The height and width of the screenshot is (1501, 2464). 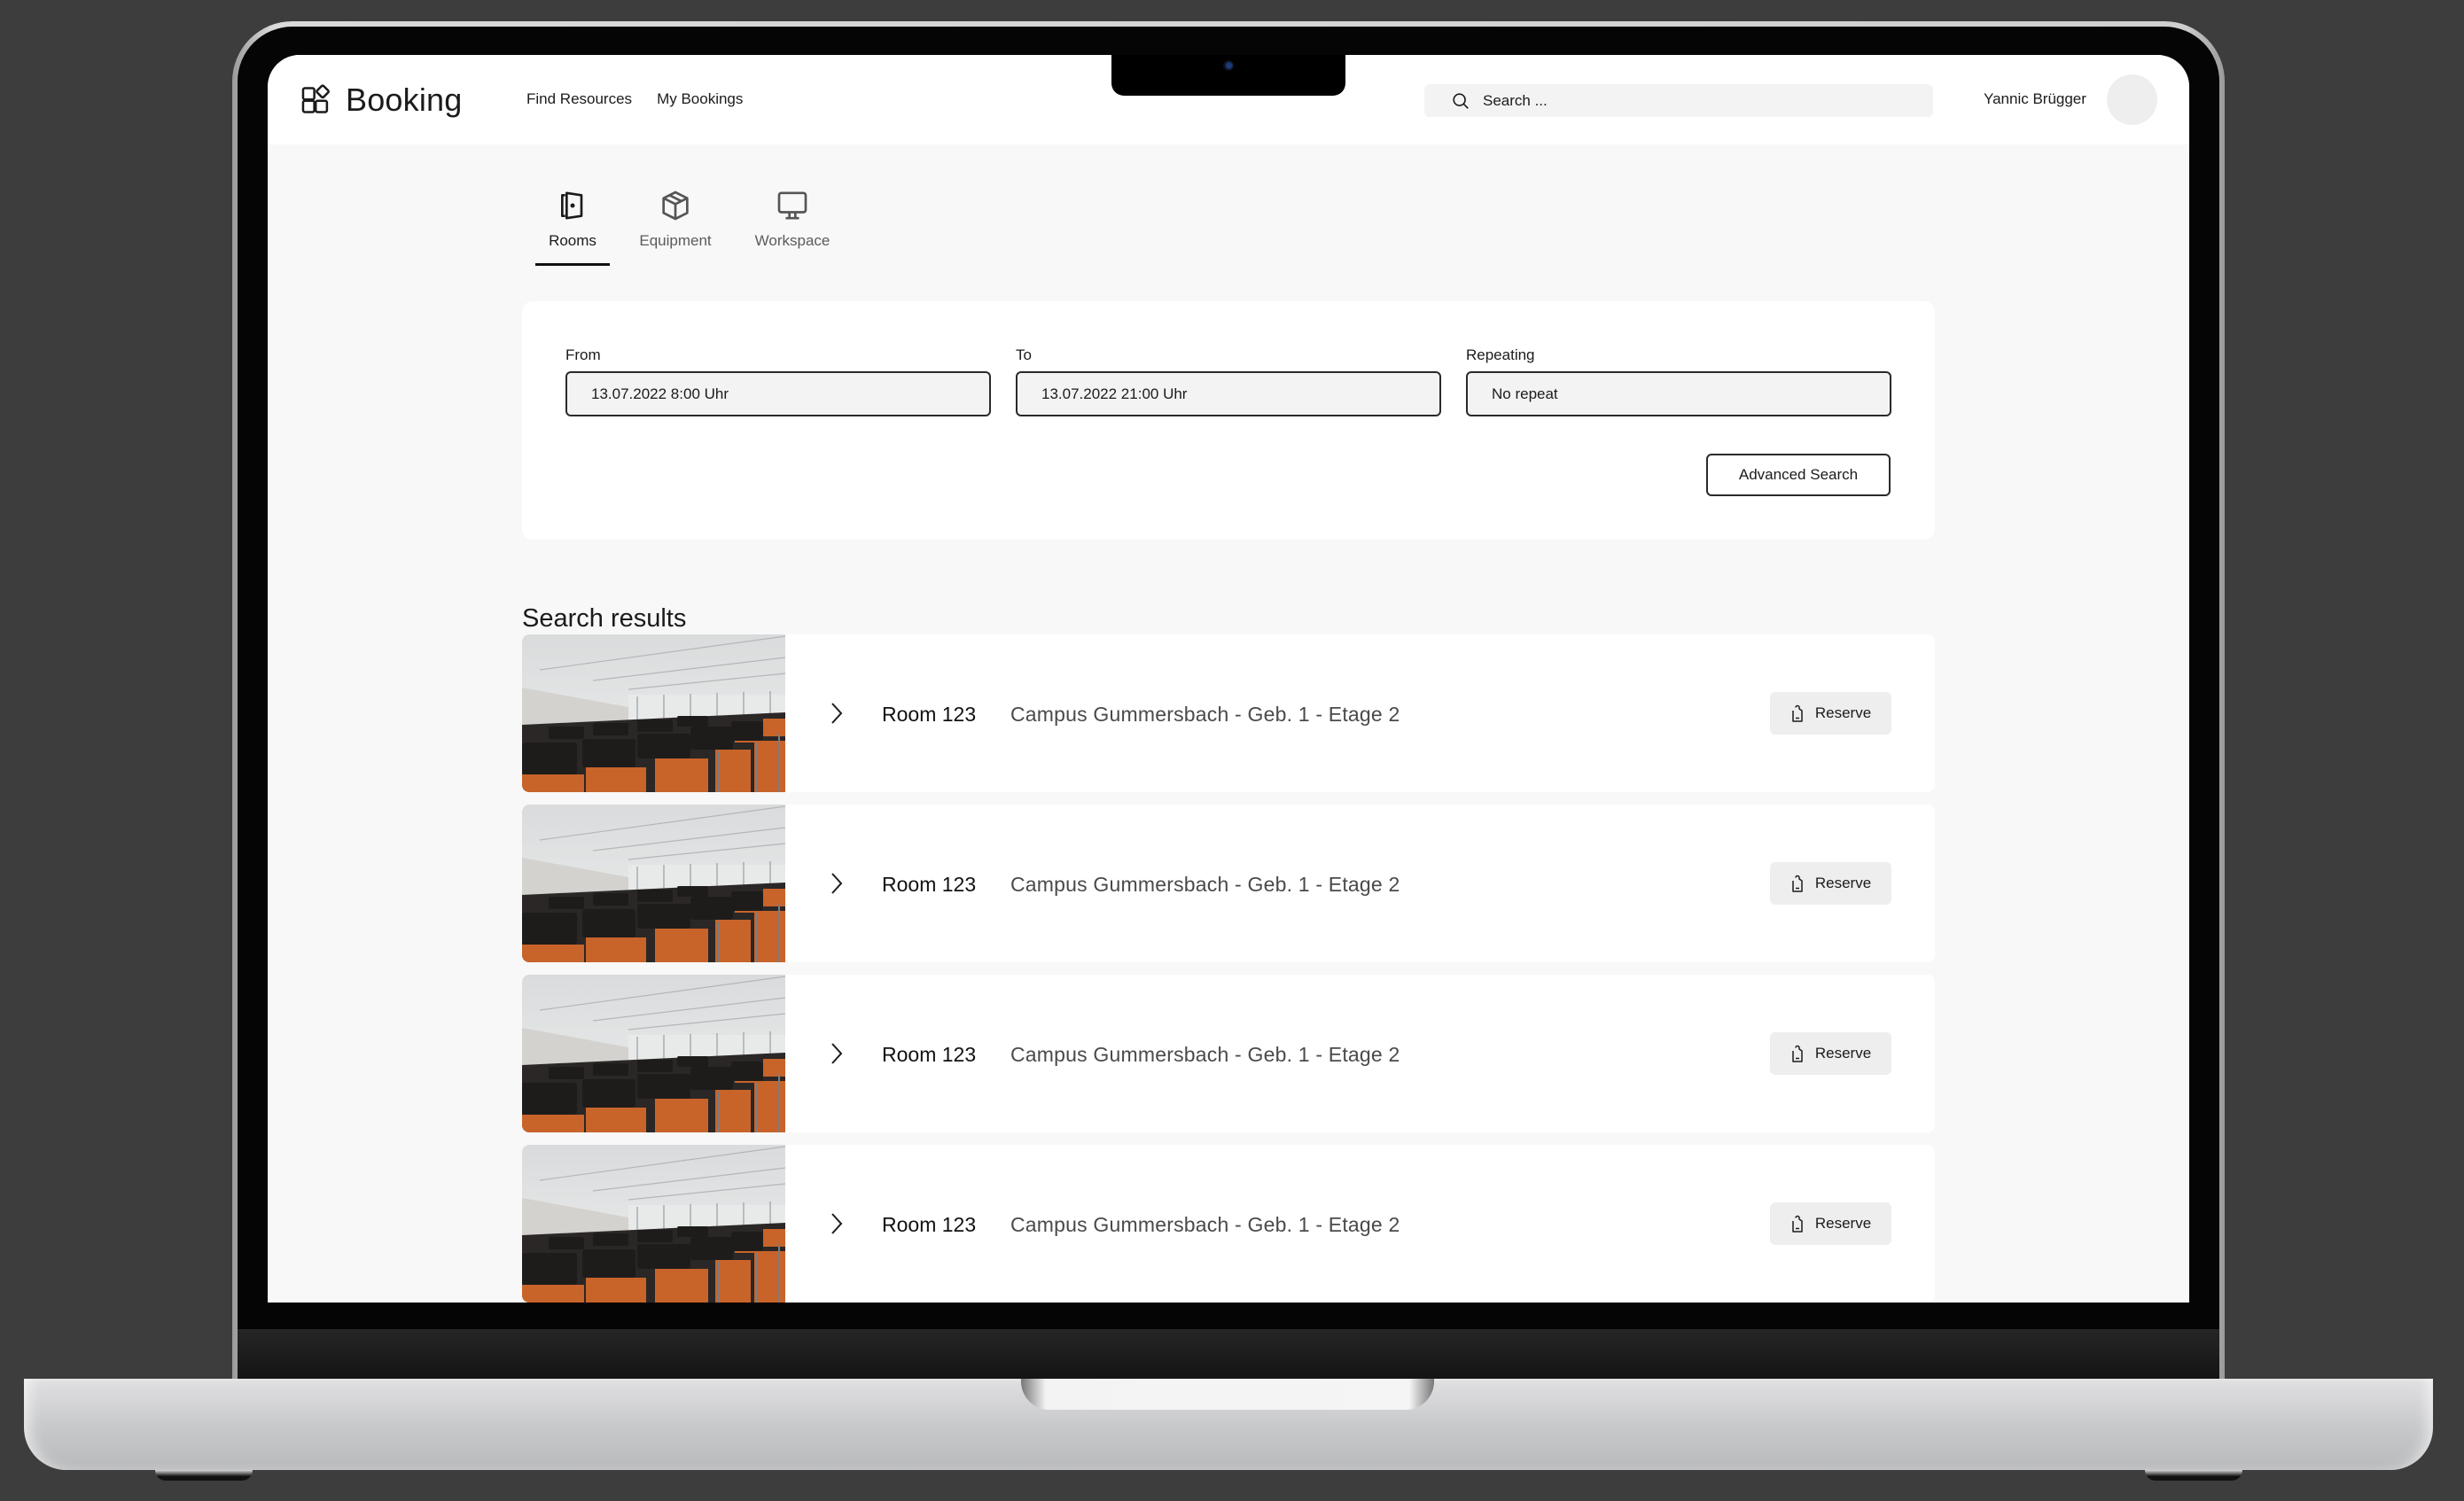 I want to click on tab-workspace: Workspace, so click(x=792, y=223).